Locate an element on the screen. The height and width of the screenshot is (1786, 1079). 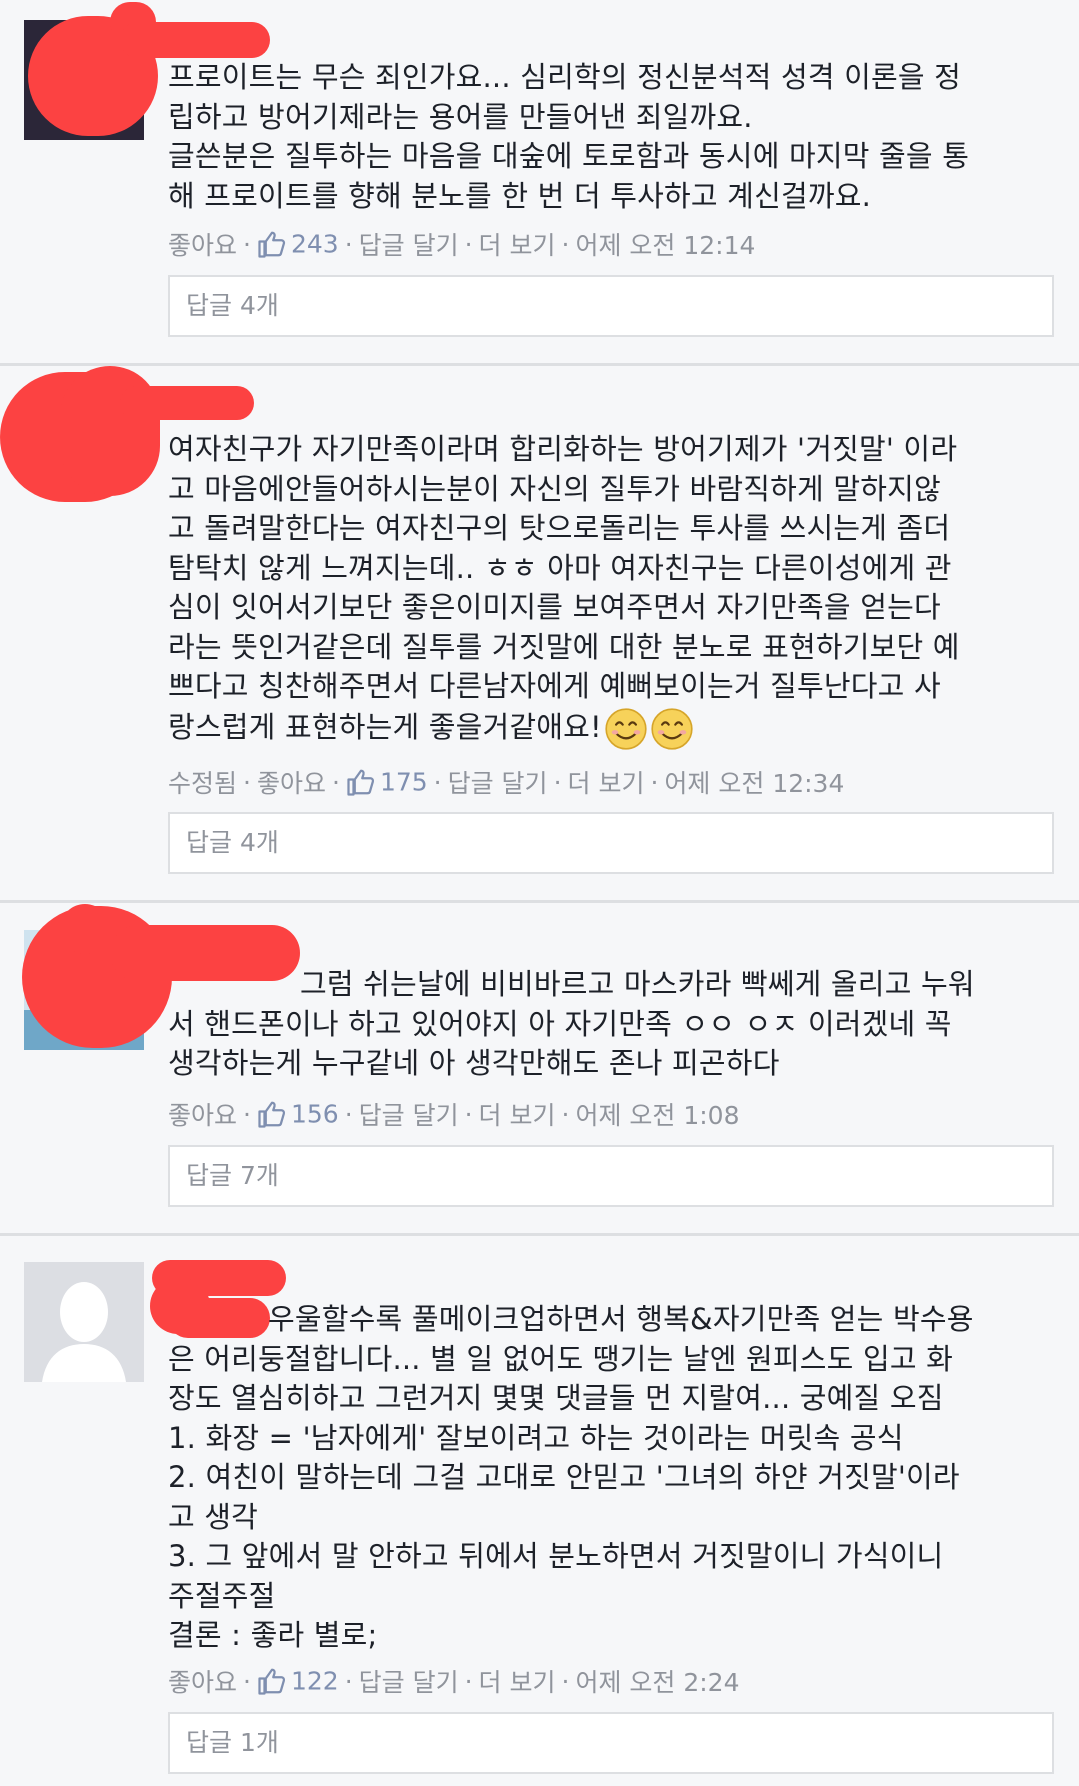
like-count: 122 is located at coordinates (315, 1681).